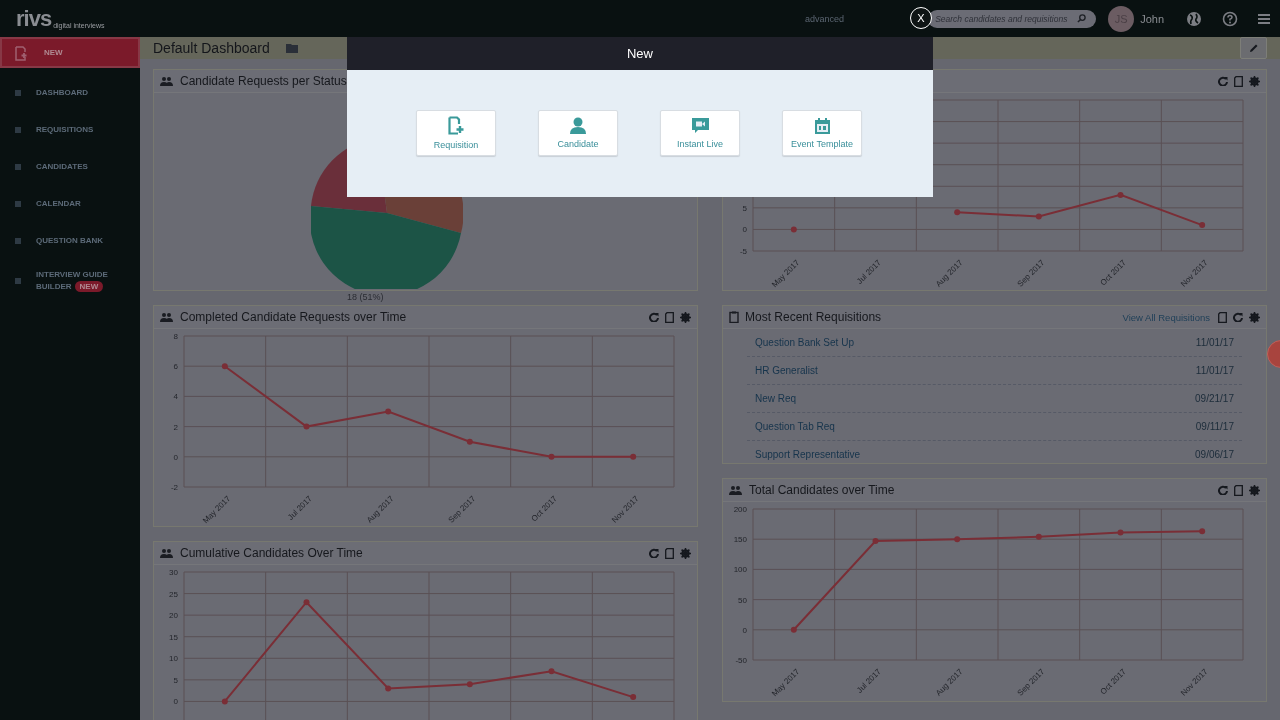  What do you see at coordinates (804, 342) in the screenshot?
I see `requisition-link: Question Bank Set Up` at bounding box center [804, 342].